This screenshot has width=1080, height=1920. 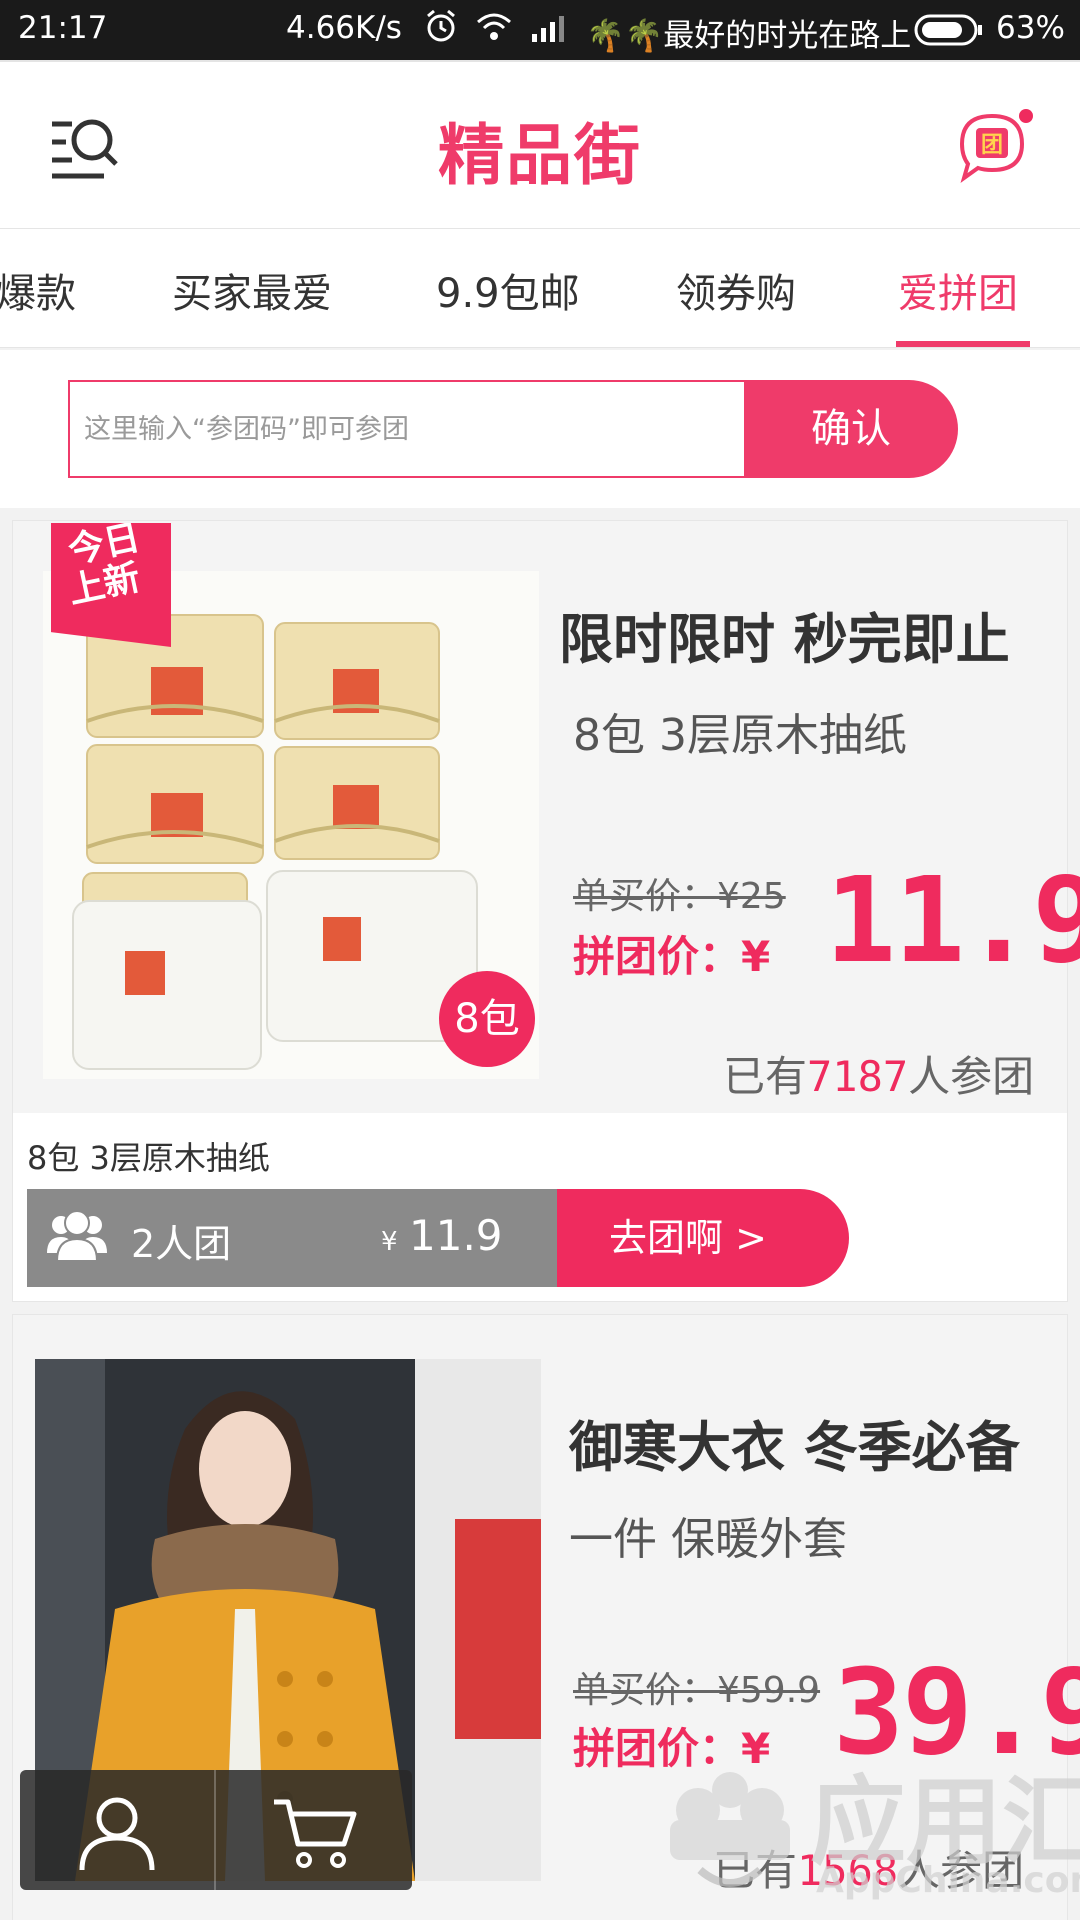 I want to click on product-headline: 御寒大衣 冬季必备, so click(x=794, y=1447).